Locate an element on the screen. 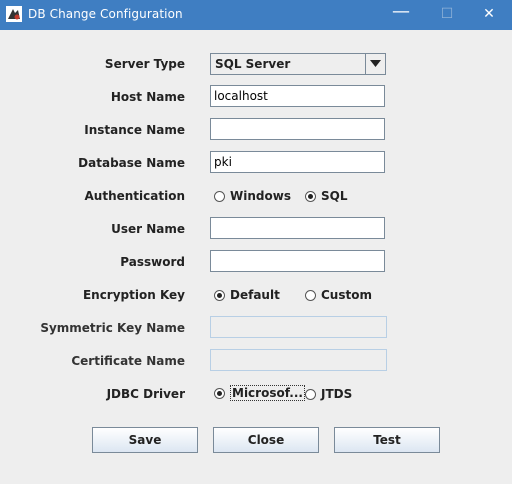 This screenshot has width=512, height=484. maximize-button: ☐ is located at coordinates (447, 15).